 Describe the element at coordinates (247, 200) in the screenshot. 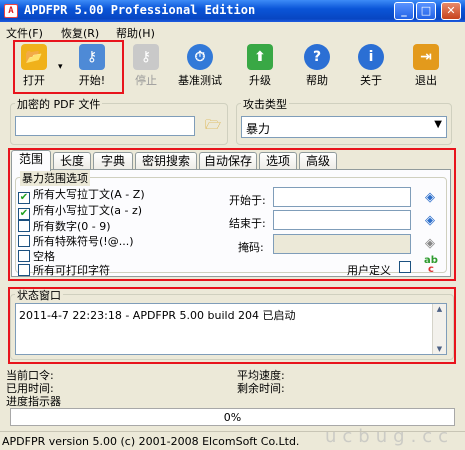

I see `start-from-label: 开始于:` at that location.